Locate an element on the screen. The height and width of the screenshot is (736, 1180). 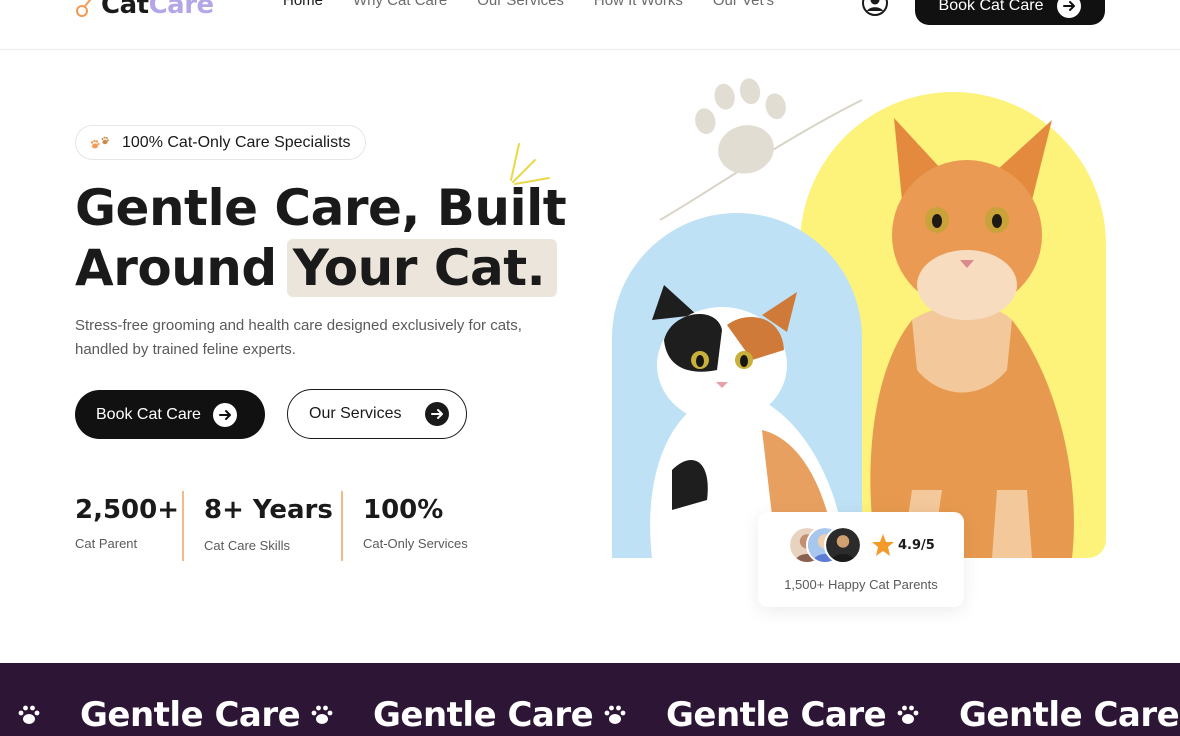
stat-cat-parents: 2,500+ Cat Parent is located at coordinates (127, 521).